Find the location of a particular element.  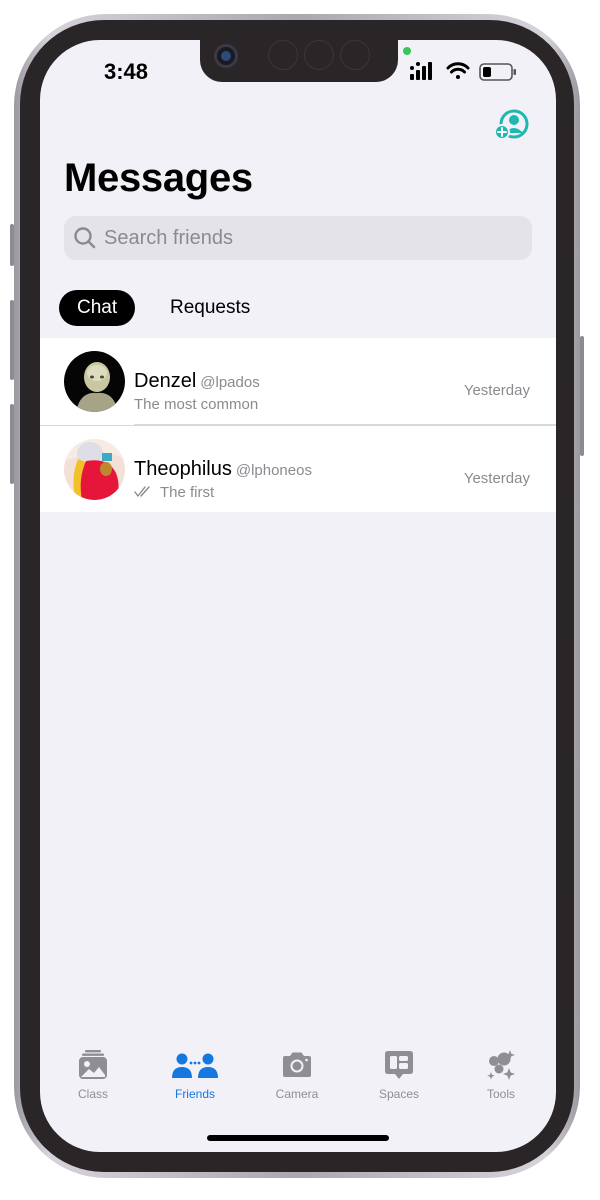

tabbar-item-spaces: Spaces is located at coordinates (399, 1083).